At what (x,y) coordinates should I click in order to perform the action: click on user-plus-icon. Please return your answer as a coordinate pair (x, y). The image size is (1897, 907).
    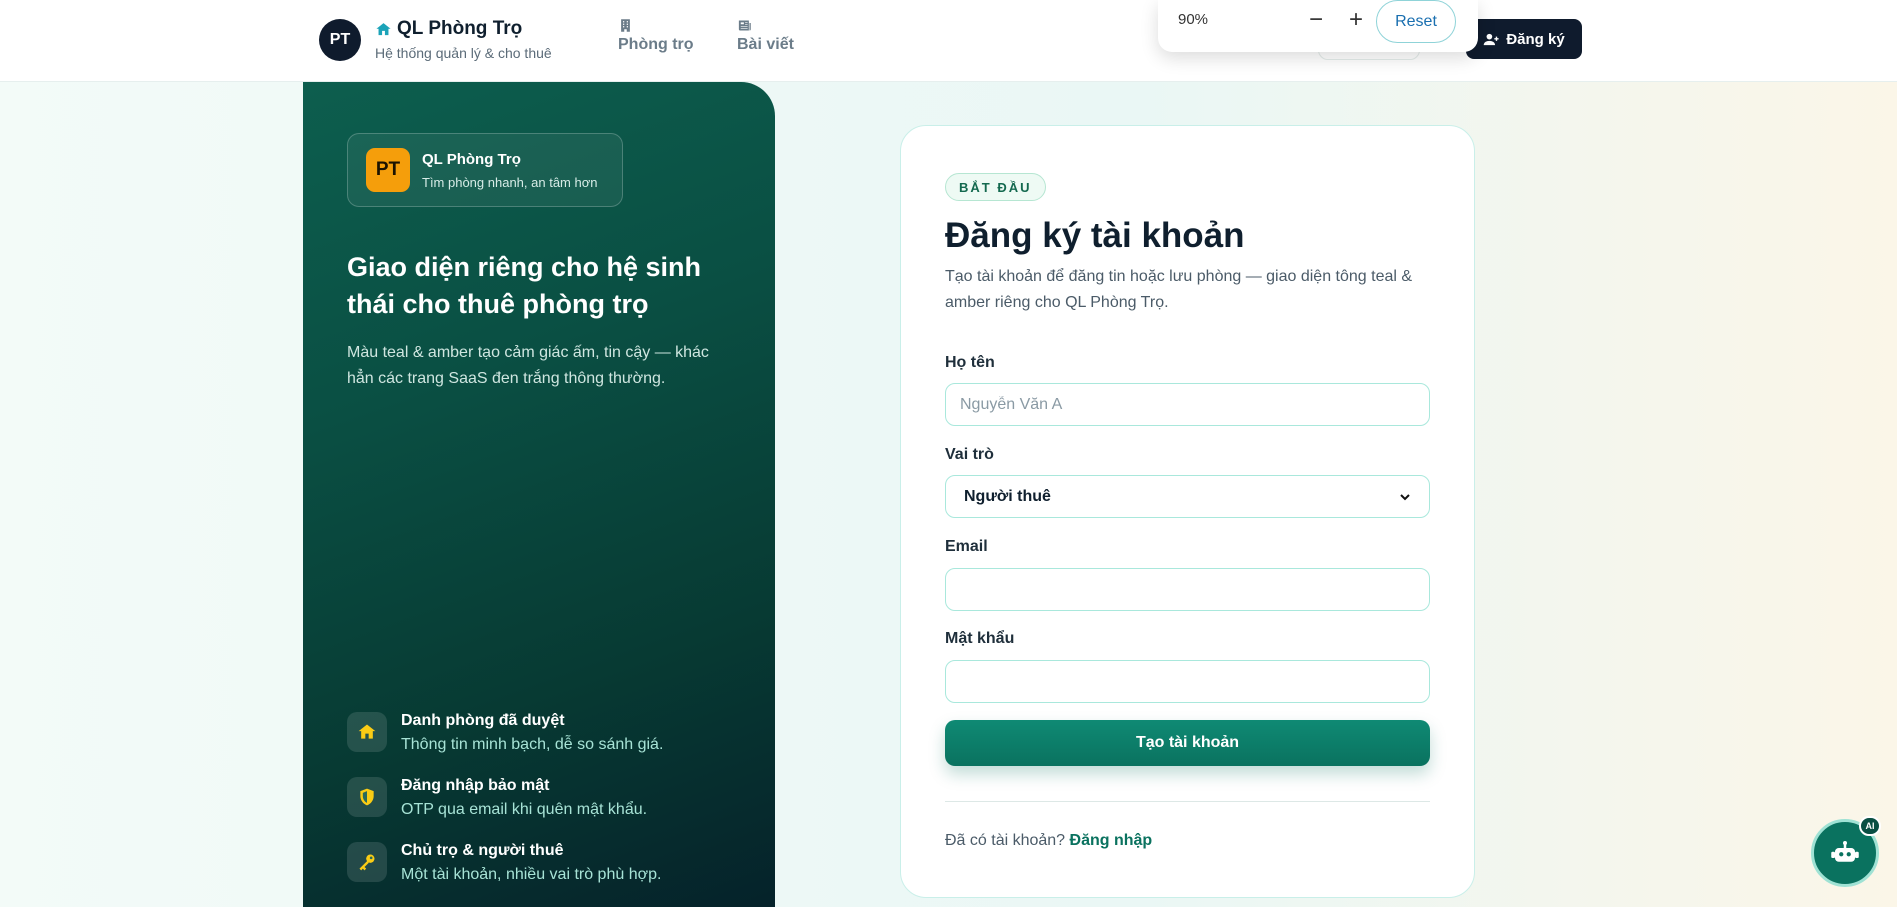
    Looking at the image, I should click on (1491, 39).